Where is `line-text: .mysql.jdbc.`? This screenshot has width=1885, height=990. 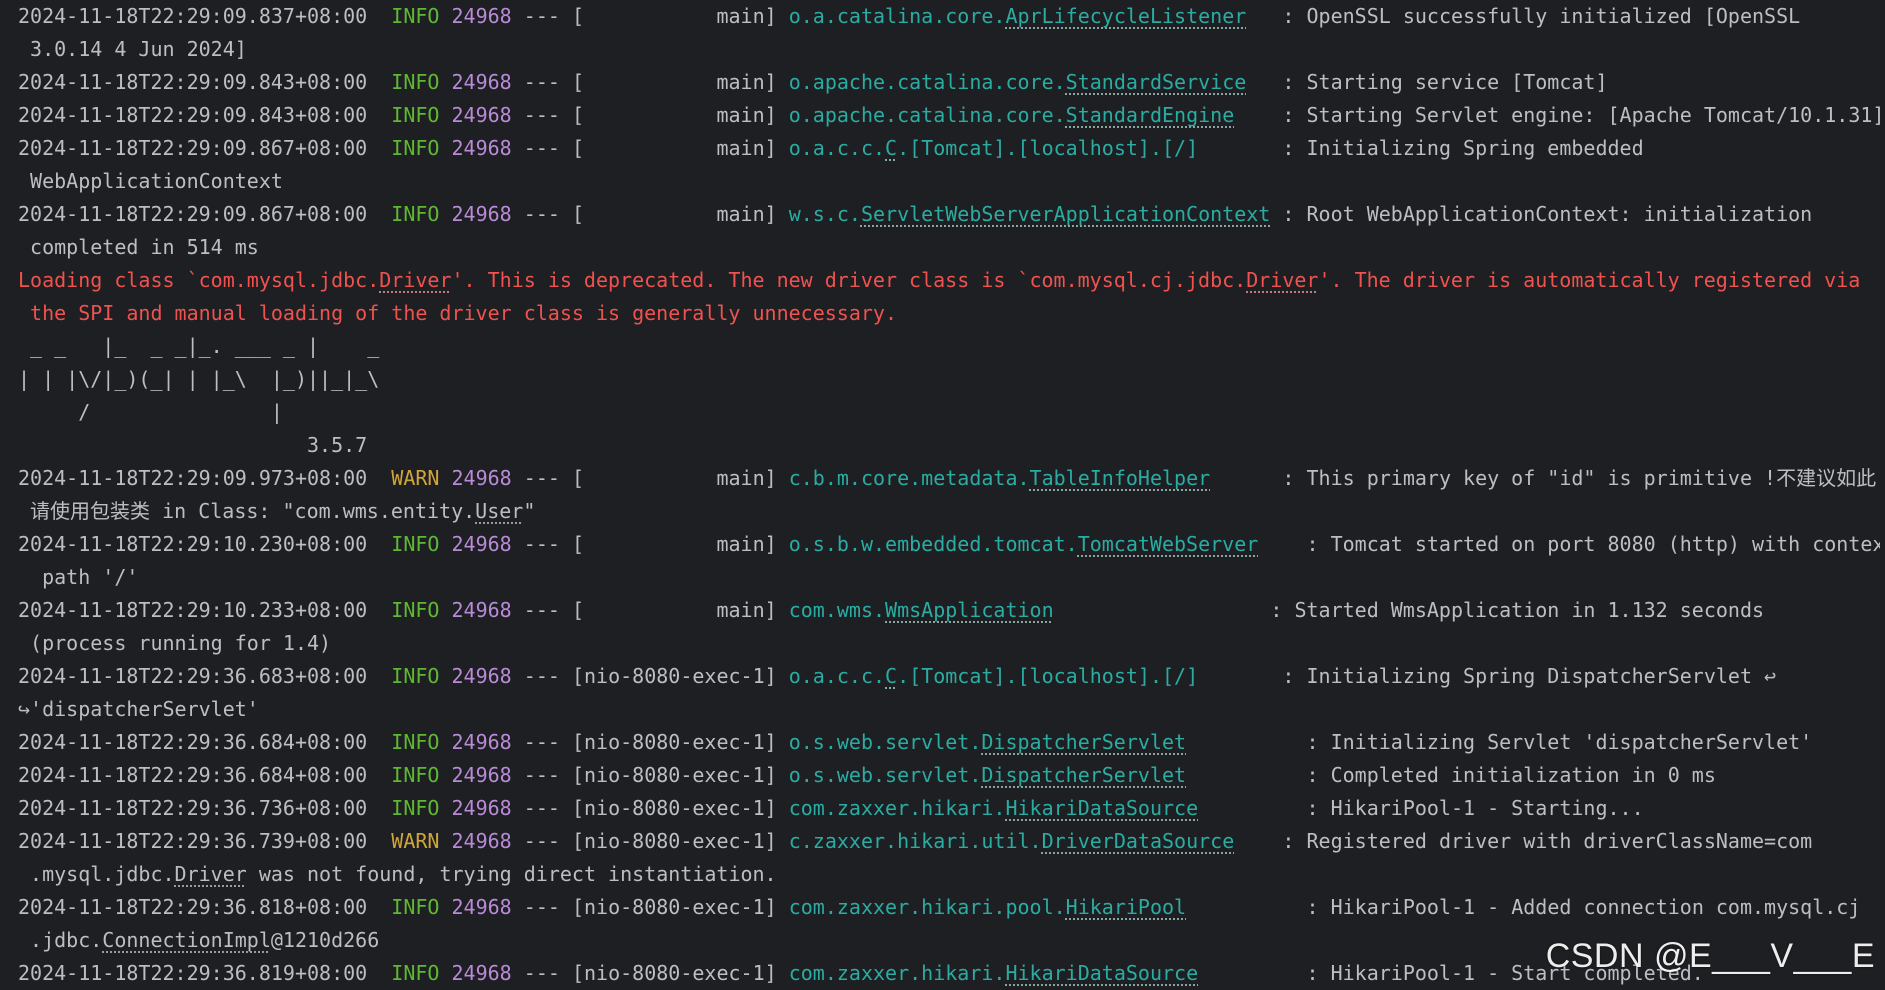
line-text: .mysql.jdbc. is located at coordinates (96, 874).